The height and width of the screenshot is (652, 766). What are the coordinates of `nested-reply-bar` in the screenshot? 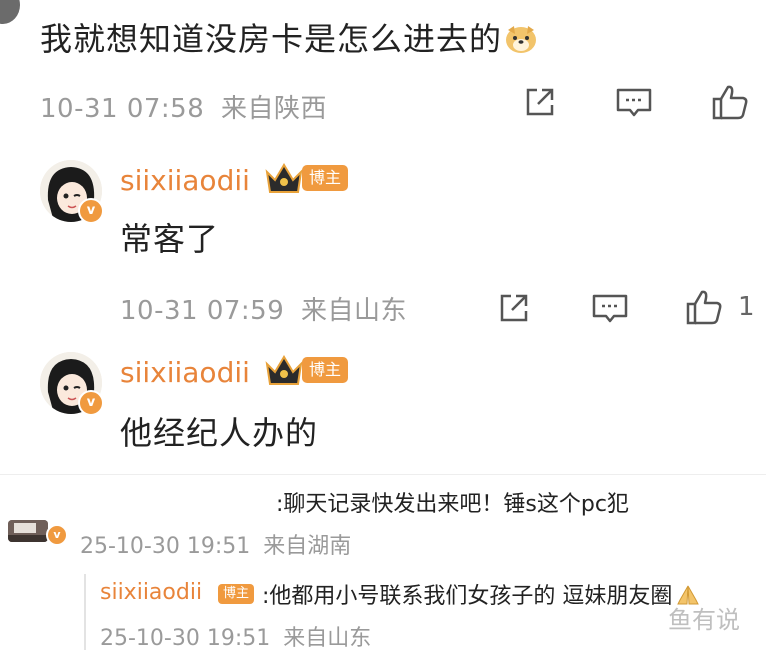 It's located at (85, 612).